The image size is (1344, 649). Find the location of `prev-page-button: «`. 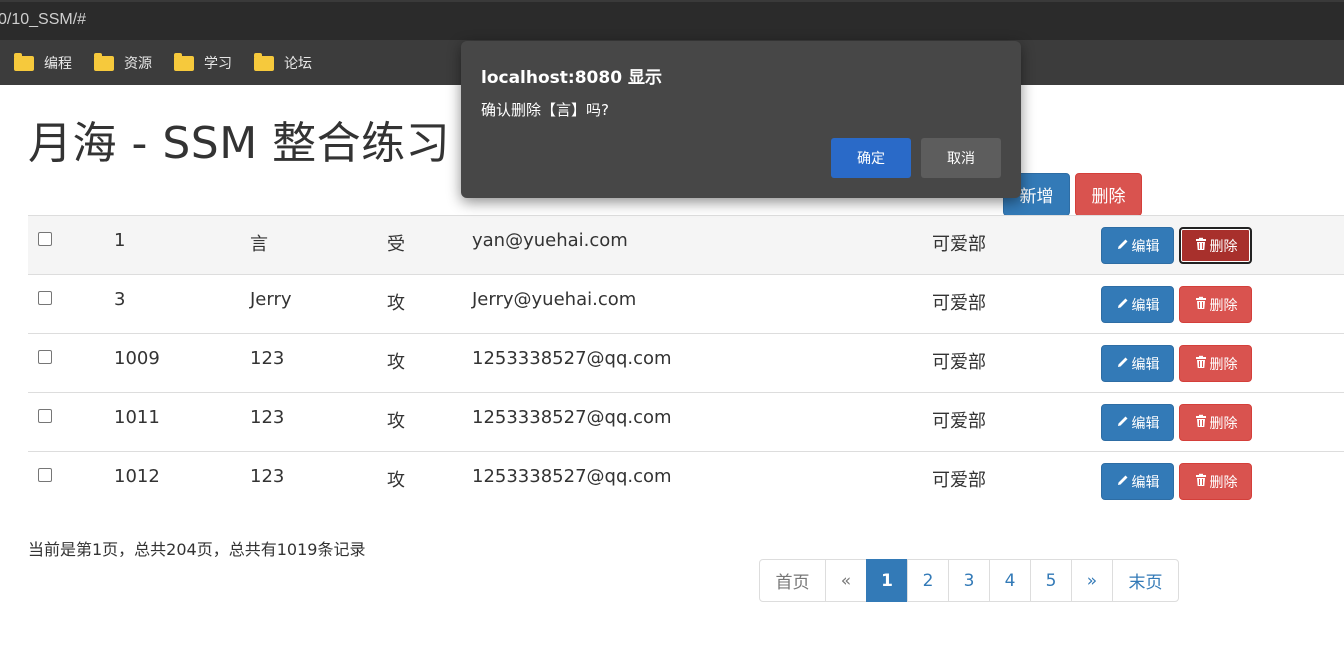

prev-page-button: « is located at coordinates (846, 580).